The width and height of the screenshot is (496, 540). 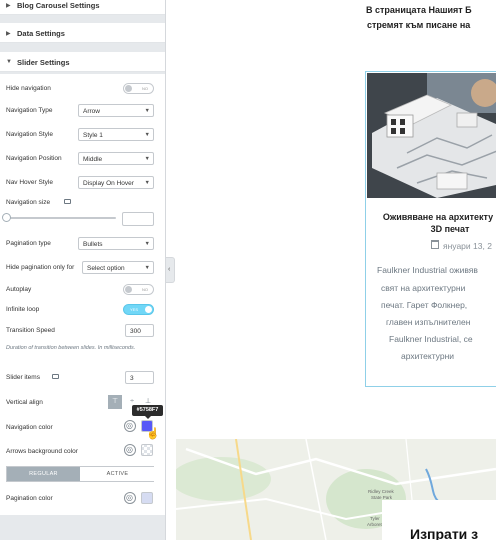 What do you see at coordinates (375, 518) in the screenshot?
I see `map-label: Tyler` at bounding box center [375, 518].